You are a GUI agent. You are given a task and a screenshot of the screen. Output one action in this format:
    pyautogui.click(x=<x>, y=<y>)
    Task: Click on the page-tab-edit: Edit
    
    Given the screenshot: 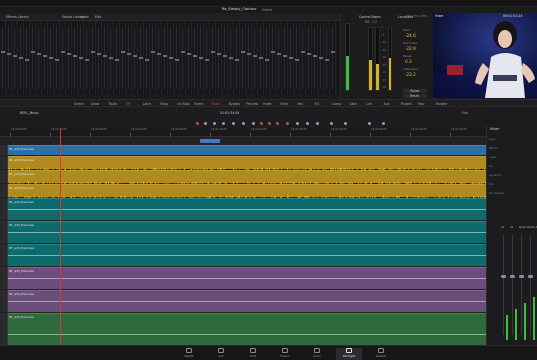 What is the action you would take?
    pyautogui.click(x=253, y=354)
    